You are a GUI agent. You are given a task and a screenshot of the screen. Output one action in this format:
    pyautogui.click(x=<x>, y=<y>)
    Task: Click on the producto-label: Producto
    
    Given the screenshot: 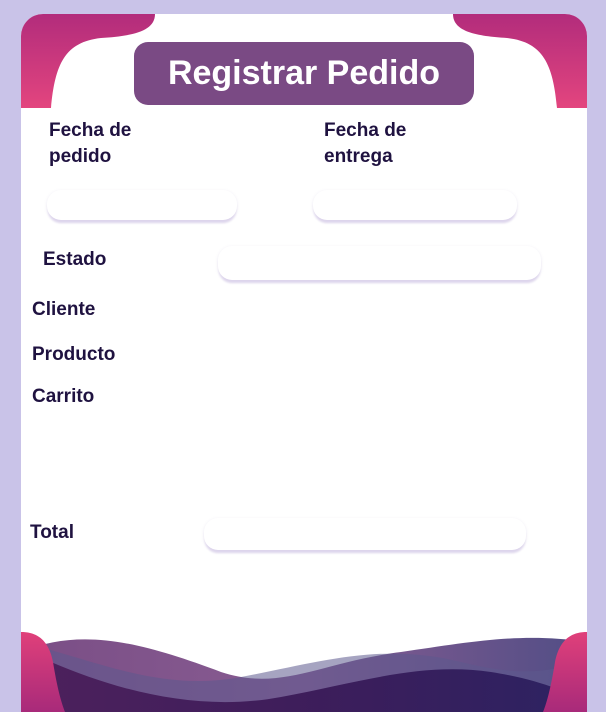 What is the action you would take?
    pyautogui.click(x=74, y=354)
    